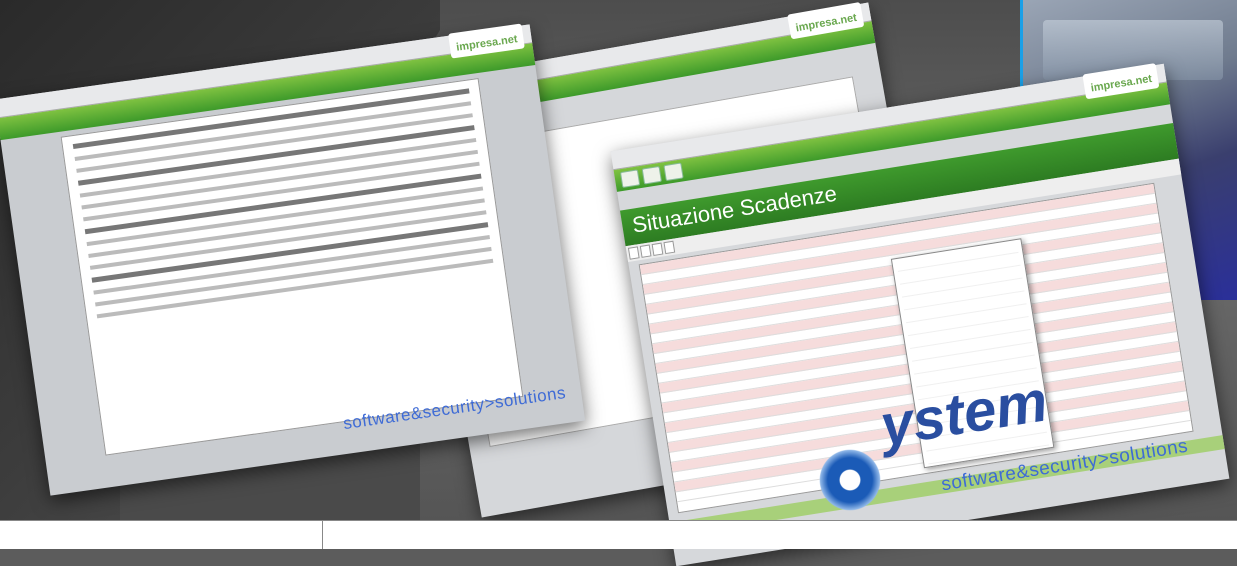 Image resolution: width=1237 pixels, height=566 pixels. What do you see at coordinates (161, 535) in the screenshot?
I see `bottom-cell` at bounding box center [161, 535].